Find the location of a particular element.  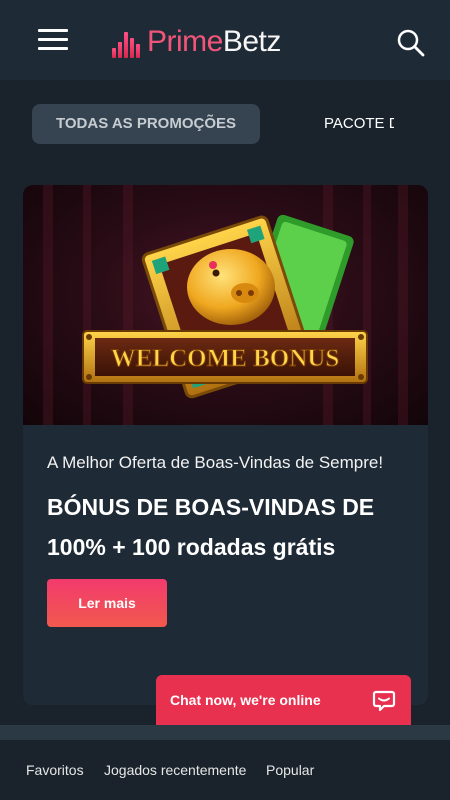

bottom-nav: Favoritos Jogados recentemente Popular is located at coordinates (225, 770).